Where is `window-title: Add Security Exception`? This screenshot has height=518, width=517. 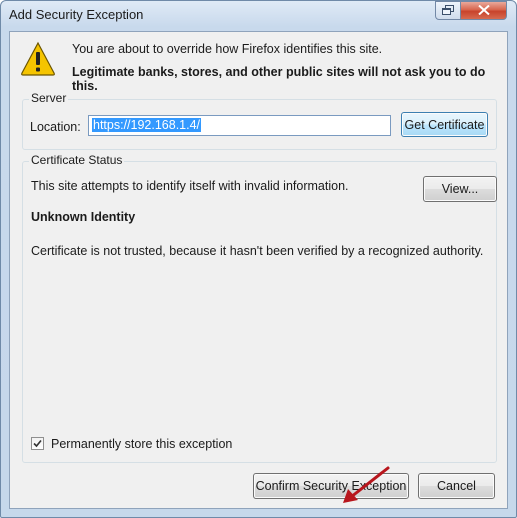
window-title: Add Security Exception is located at coordinates (76, 14).